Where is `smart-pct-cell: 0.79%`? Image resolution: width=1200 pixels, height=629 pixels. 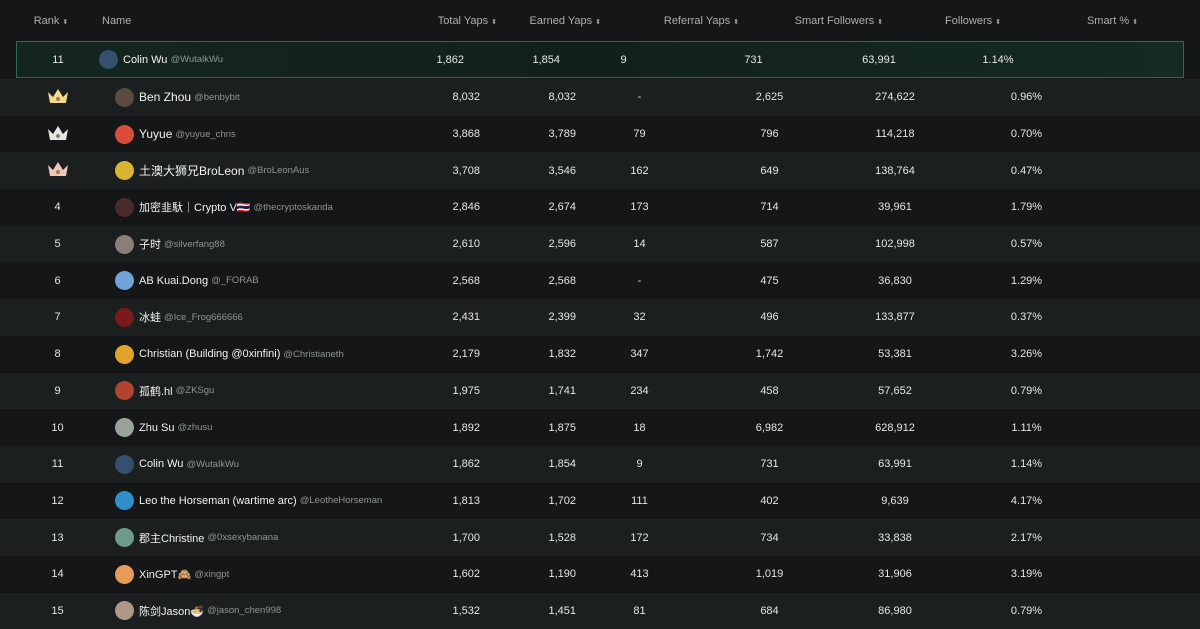 smart-pct-cell: 0.79% is located at coordinates (1026, 390).